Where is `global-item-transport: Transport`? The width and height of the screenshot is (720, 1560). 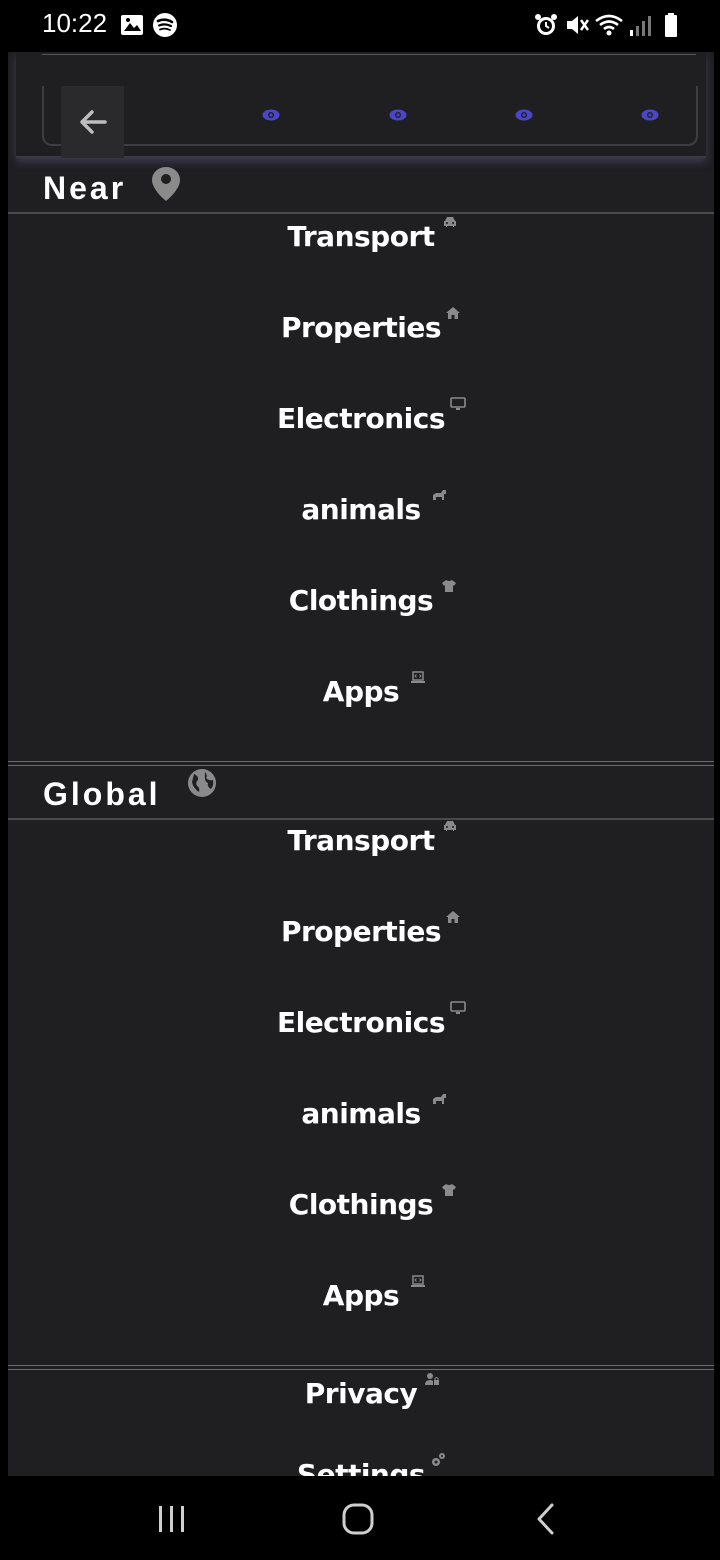
global-item-transport: Transport is located at coordinates (361, 852).